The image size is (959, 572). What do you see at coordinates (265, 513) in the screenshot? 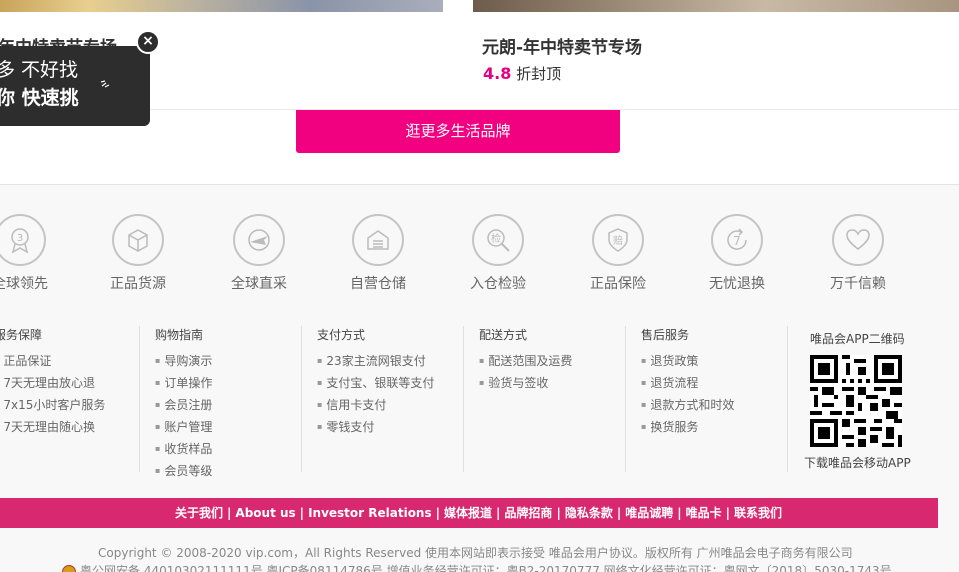
I see `footer-link-about-en: About us` at bounding box center [265, 513].